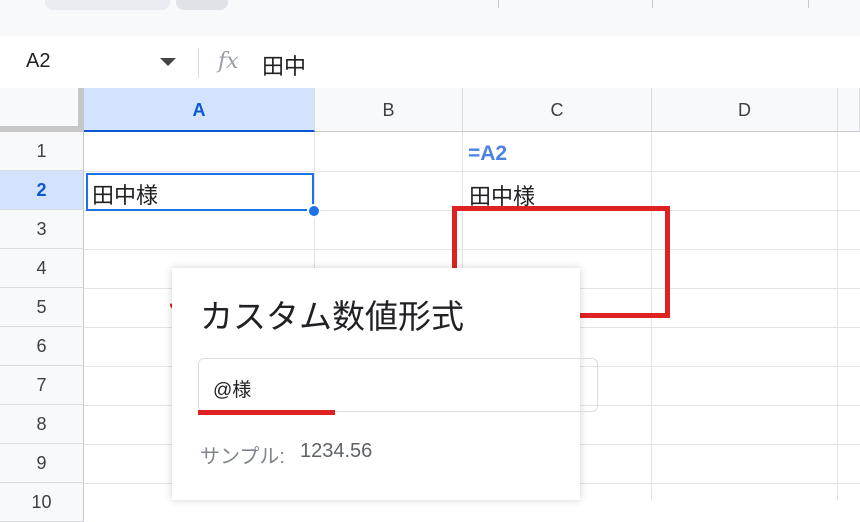 This screenshot has height=522, width=860. What do you see at coordinates (430, 62) in the screenshot?
I see `formula-bar: A2 fx 田中` at bounding box center [430, 62].